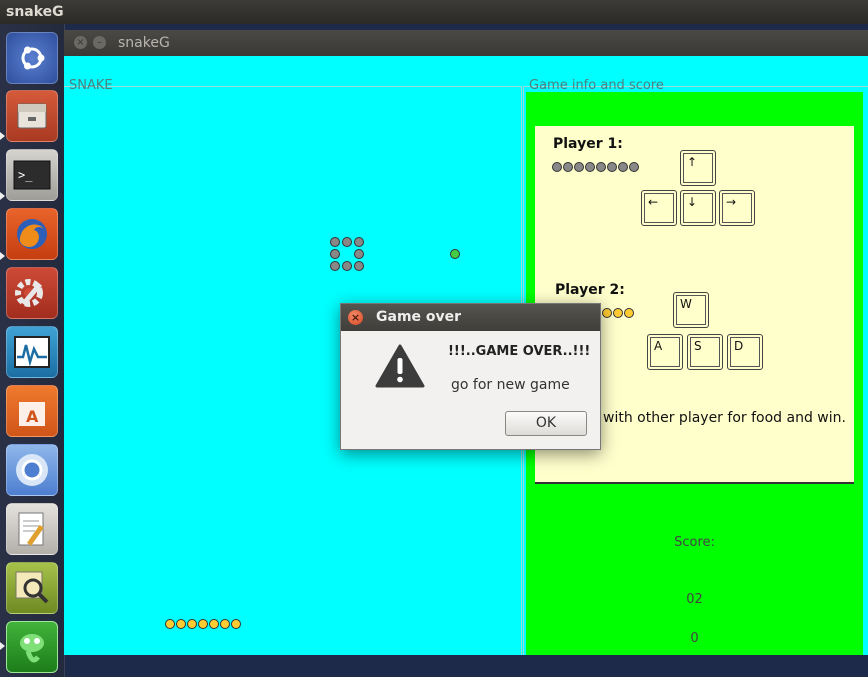 This screenshot has width=868, height=677. What do you see at coordinates (658, 346) in the screenshot?
I see `key-a-label: A` at bounding box center [658, 346].